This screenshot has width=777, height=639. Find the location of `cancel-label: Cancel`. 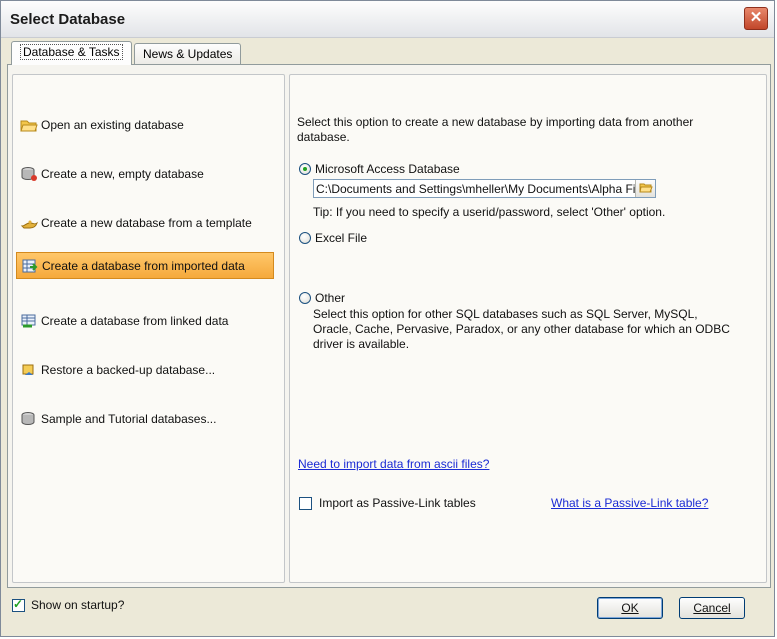

cancel-label: Cancel is located at coordinates (712, 608).